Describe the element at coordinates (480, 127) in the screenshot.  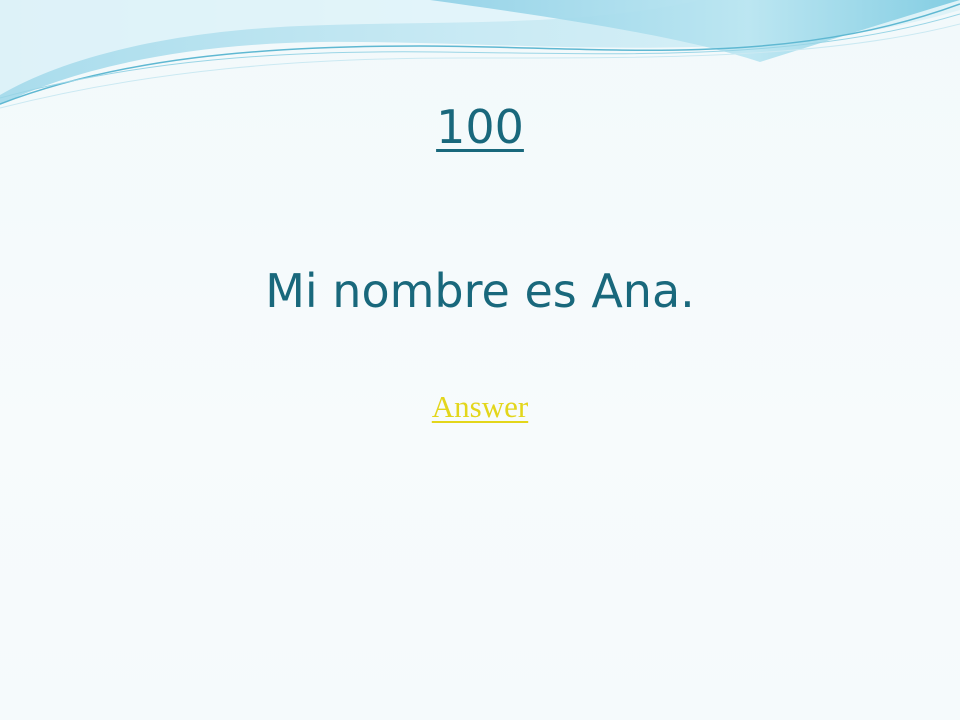
I see `title-link: 100` at that location.